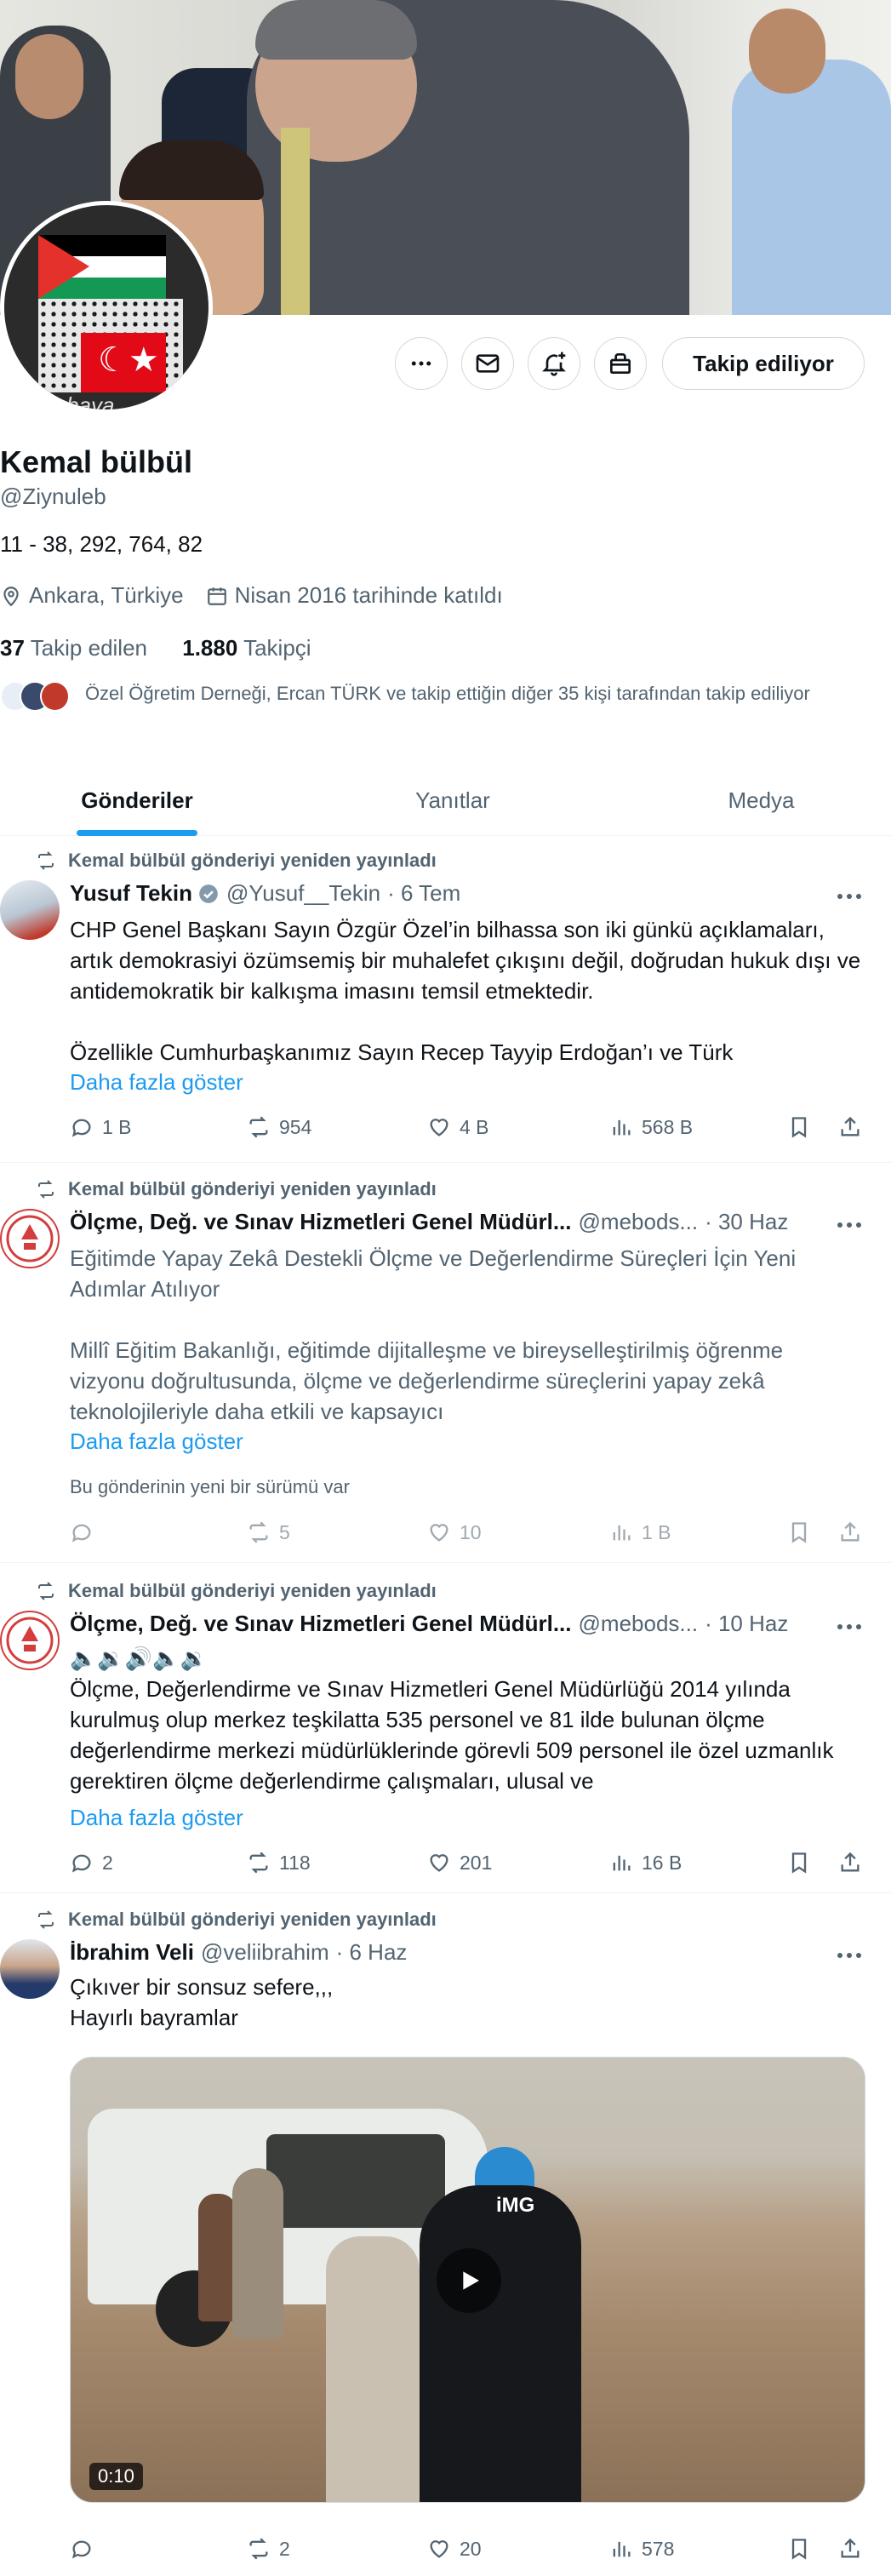 This screenshot has height=2576, width=891. I want to click on author-name: İbrahim Veli, so click(132, 1952).